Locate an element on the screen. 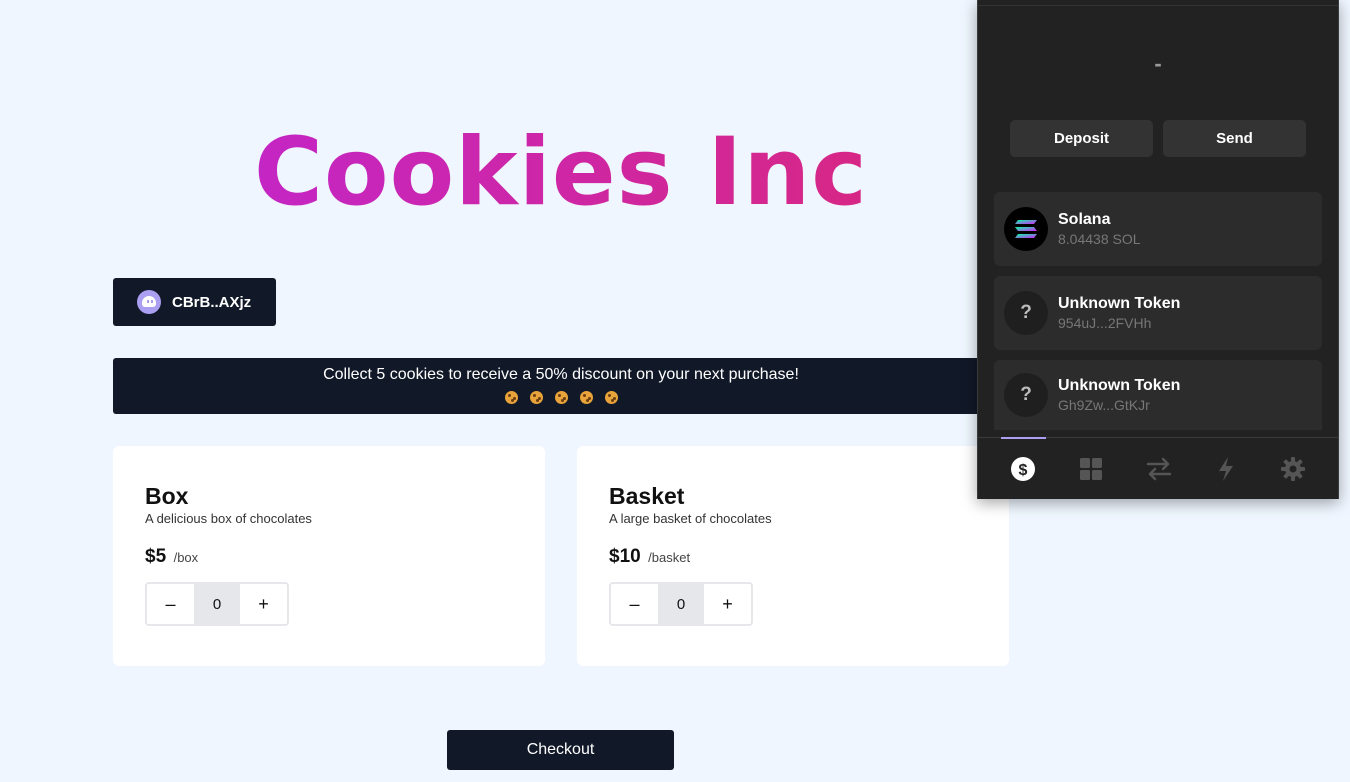 The height and width of the screenshot is (782, 1350). product-name: Box is located at coordinates (167, 496).